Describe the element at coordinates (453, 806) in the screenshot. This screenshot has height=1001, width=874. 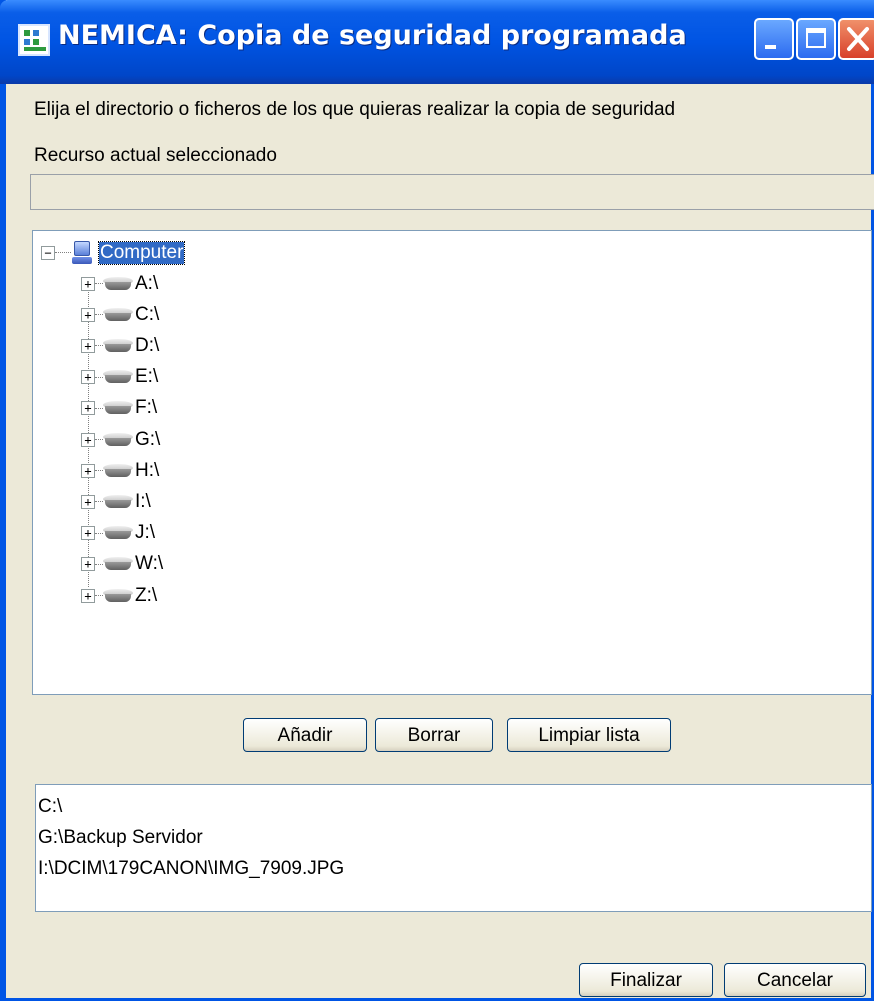
I see `list-item: C:\` at that location.